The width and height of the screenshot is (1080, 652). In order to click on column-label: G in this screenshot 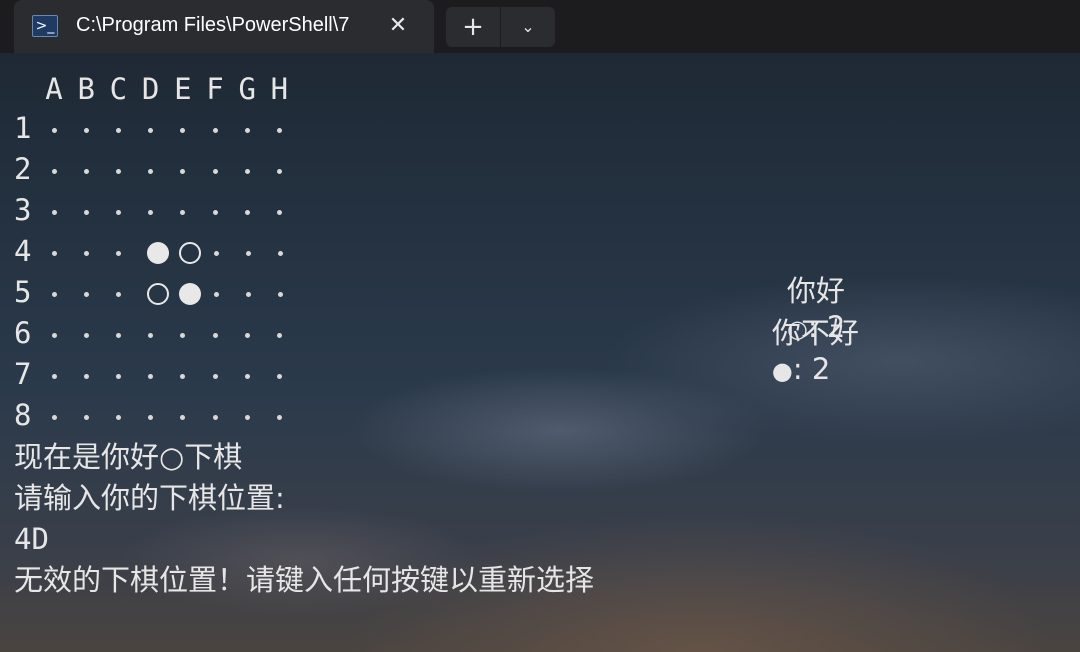, I will do `click(247, 89)`.